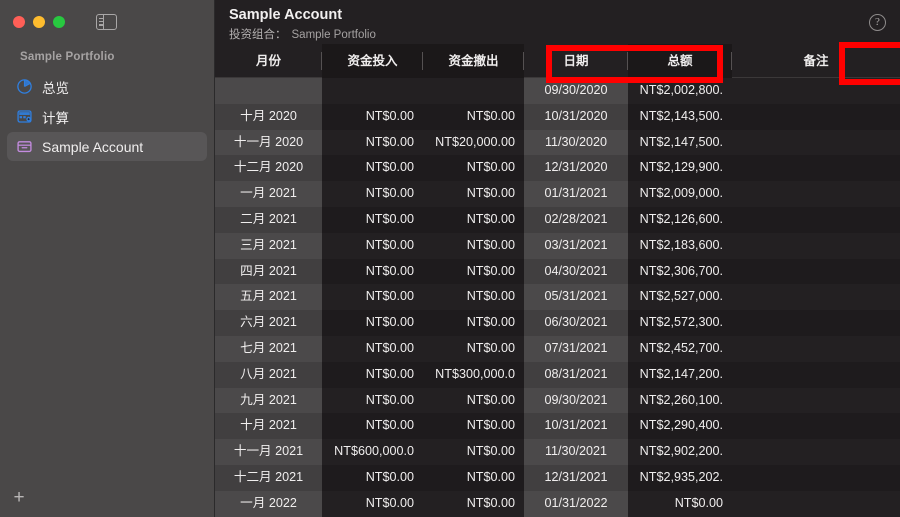  Describe the element at coordinates (19, 498) in the screenshot. I see `add-account-button: +` at that location.